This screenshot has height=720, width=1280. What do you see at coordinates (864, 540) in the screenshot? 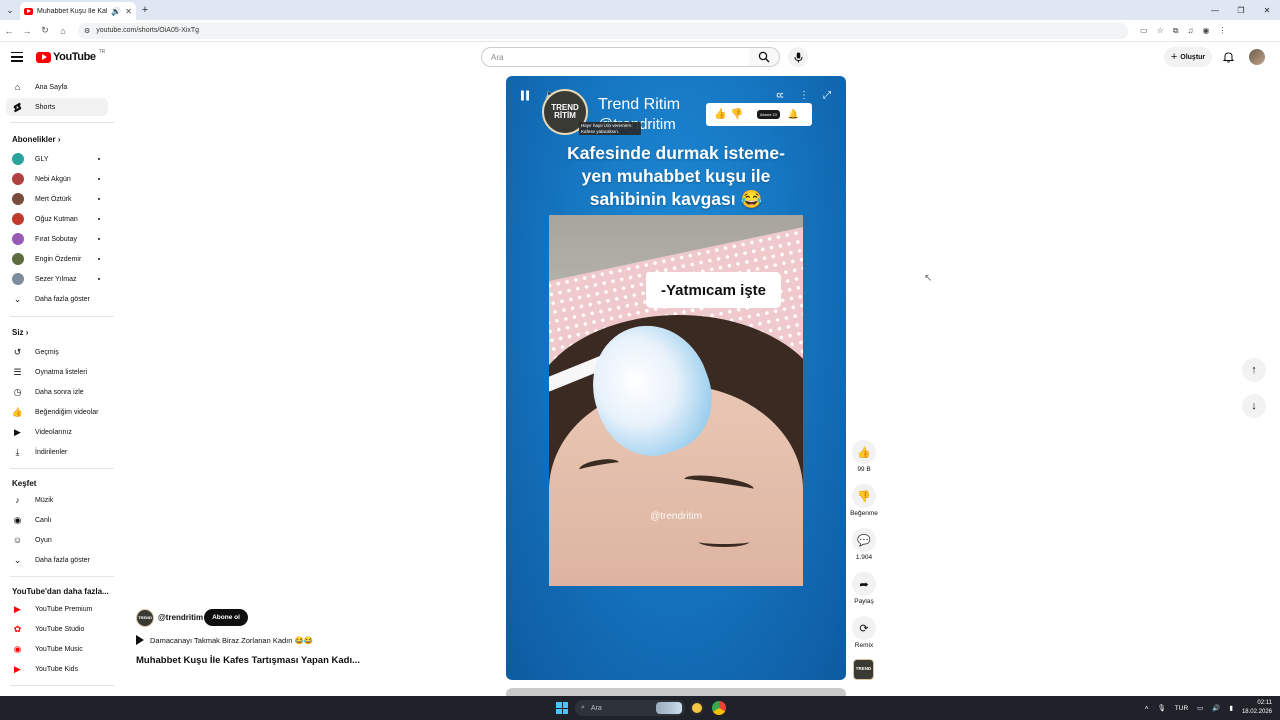
I see `comments-button: 💬` at bounding box center [864, 540].